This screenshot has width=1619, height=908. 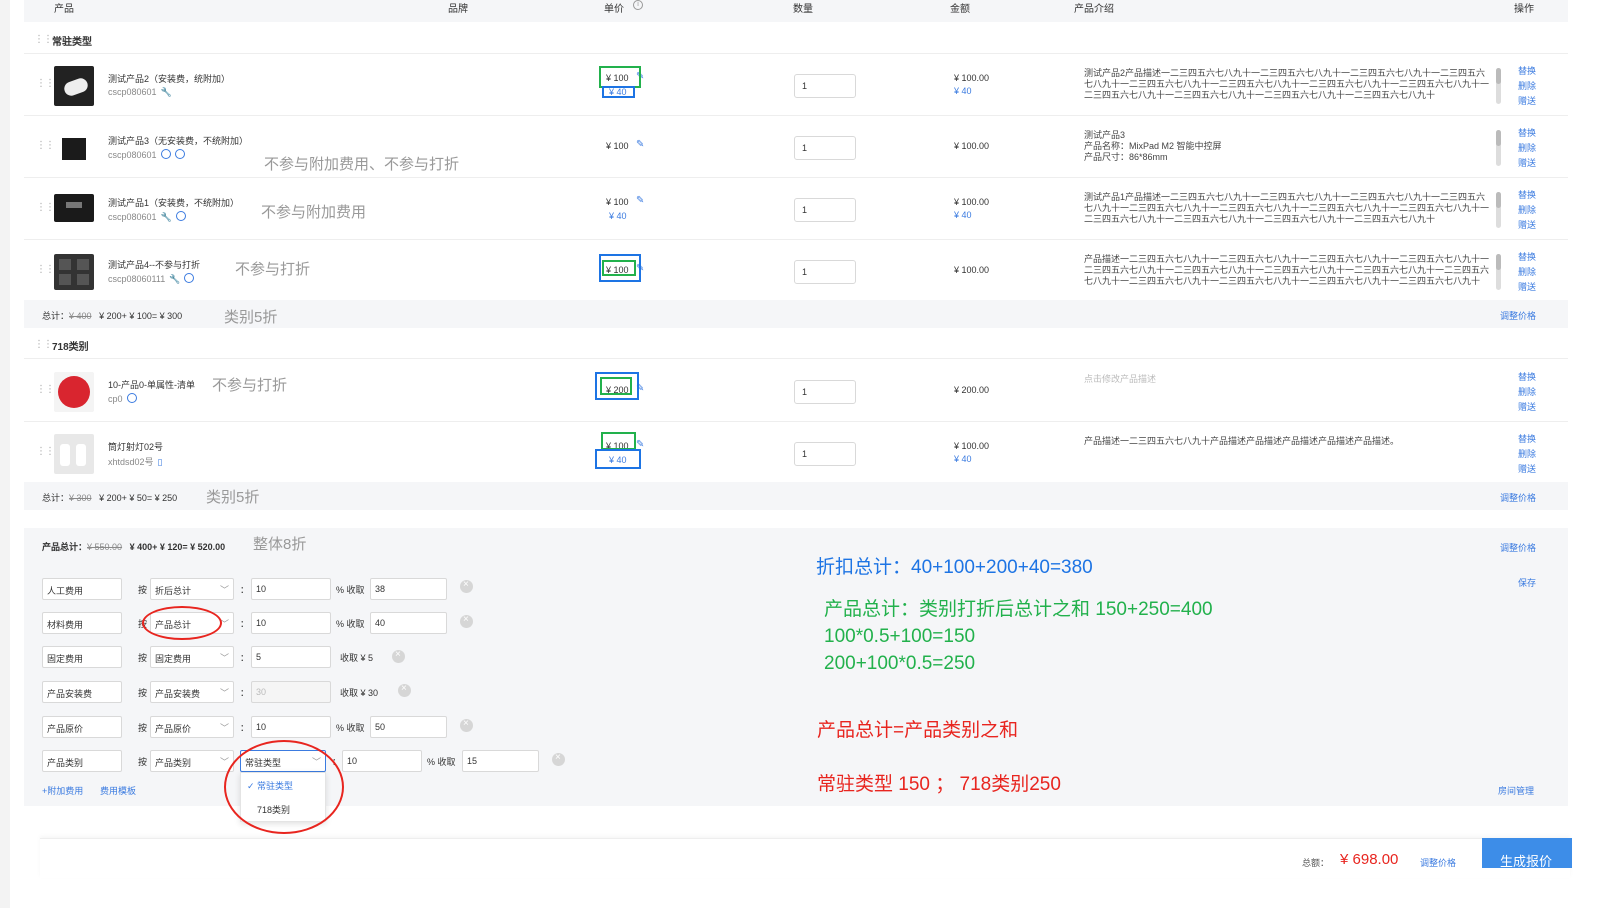 I want to click on fee-rate-input: 5, so click(x=291, y=657).